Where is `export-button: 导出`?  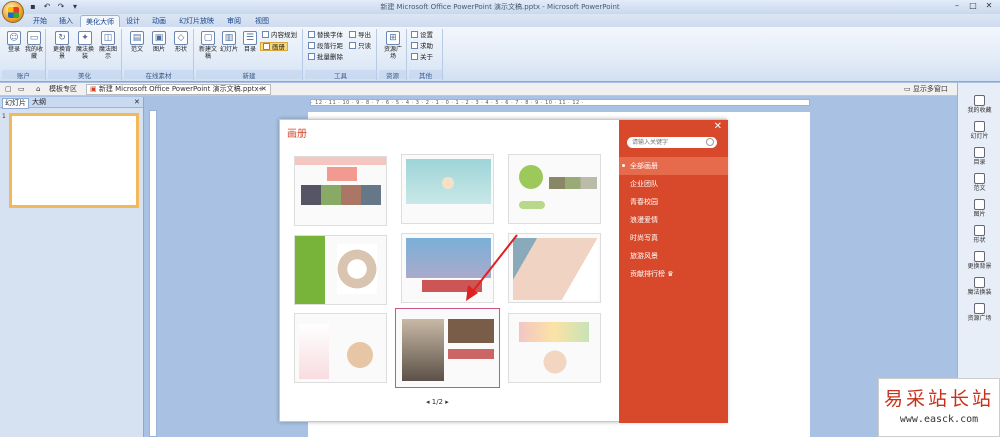
export-button: 导出 is located at coordinates (360, 35).